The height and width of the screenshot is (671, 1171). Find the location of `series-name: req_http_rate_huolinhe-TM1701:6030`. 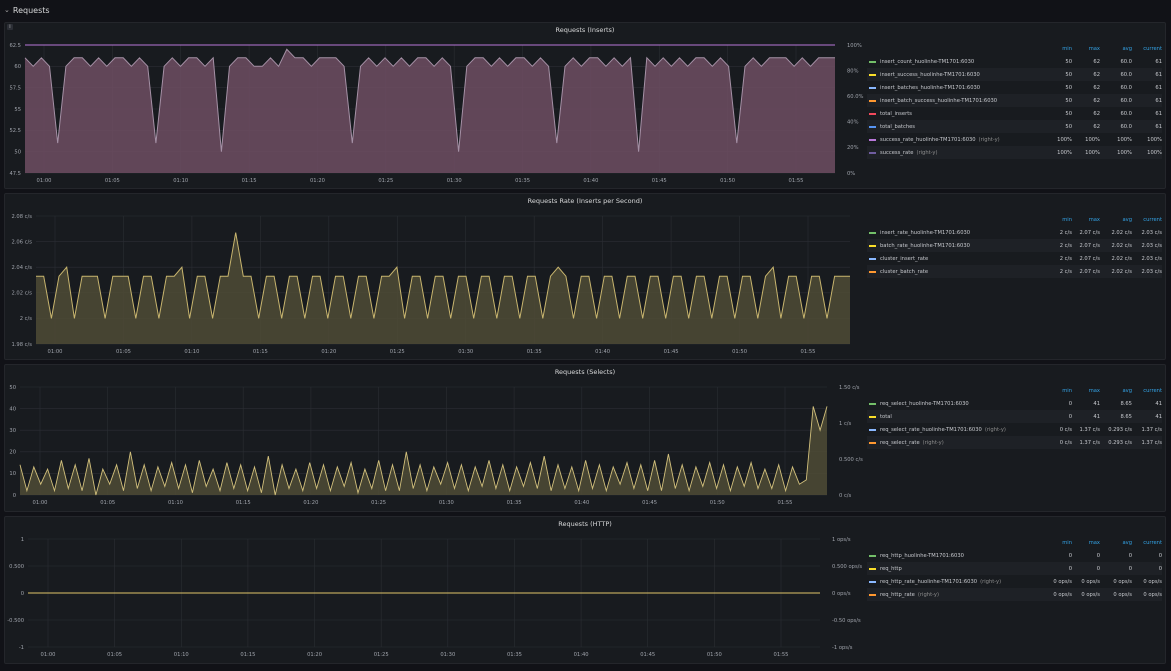

series-name: req_http_rate_huolinhe-TM1701:6030 is located at coordinates (928, 582).